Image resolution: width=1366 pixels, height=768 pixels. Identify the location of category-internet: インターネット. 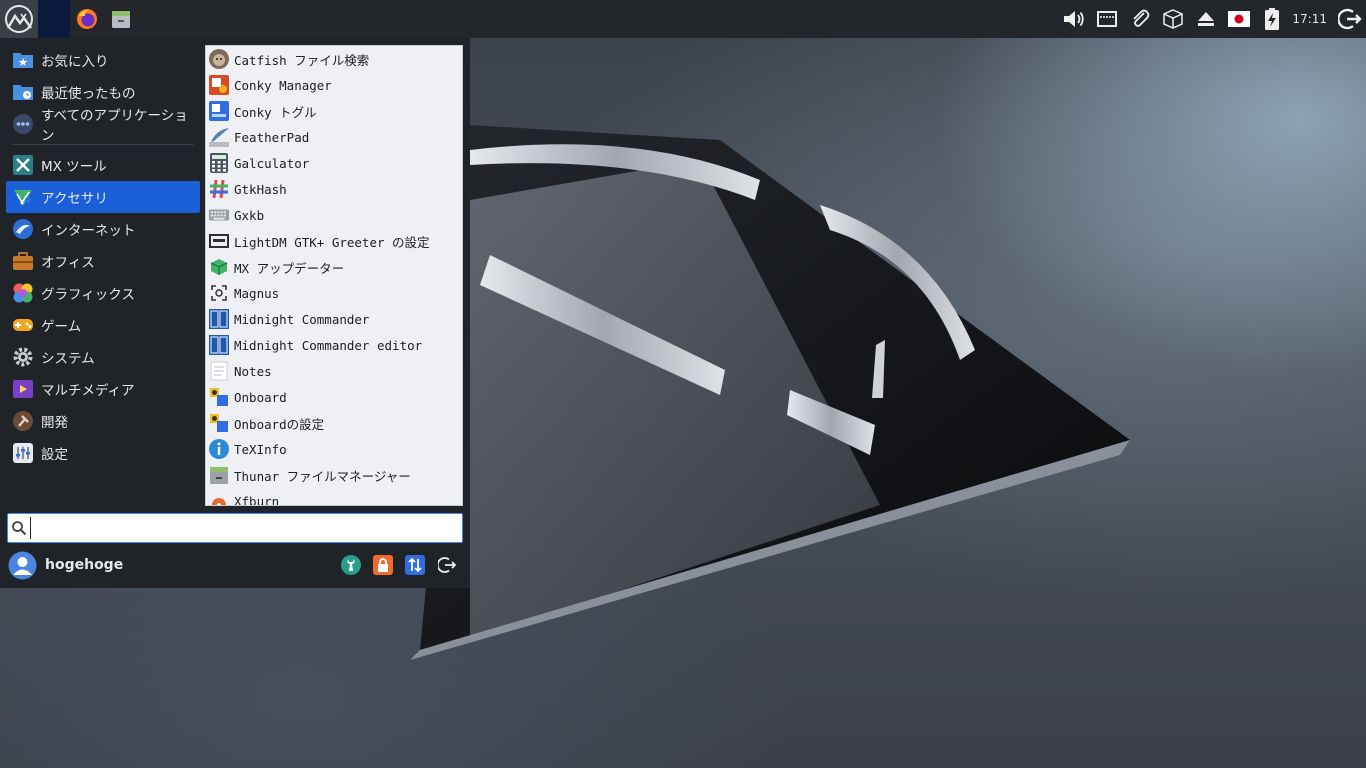
(103, 229).